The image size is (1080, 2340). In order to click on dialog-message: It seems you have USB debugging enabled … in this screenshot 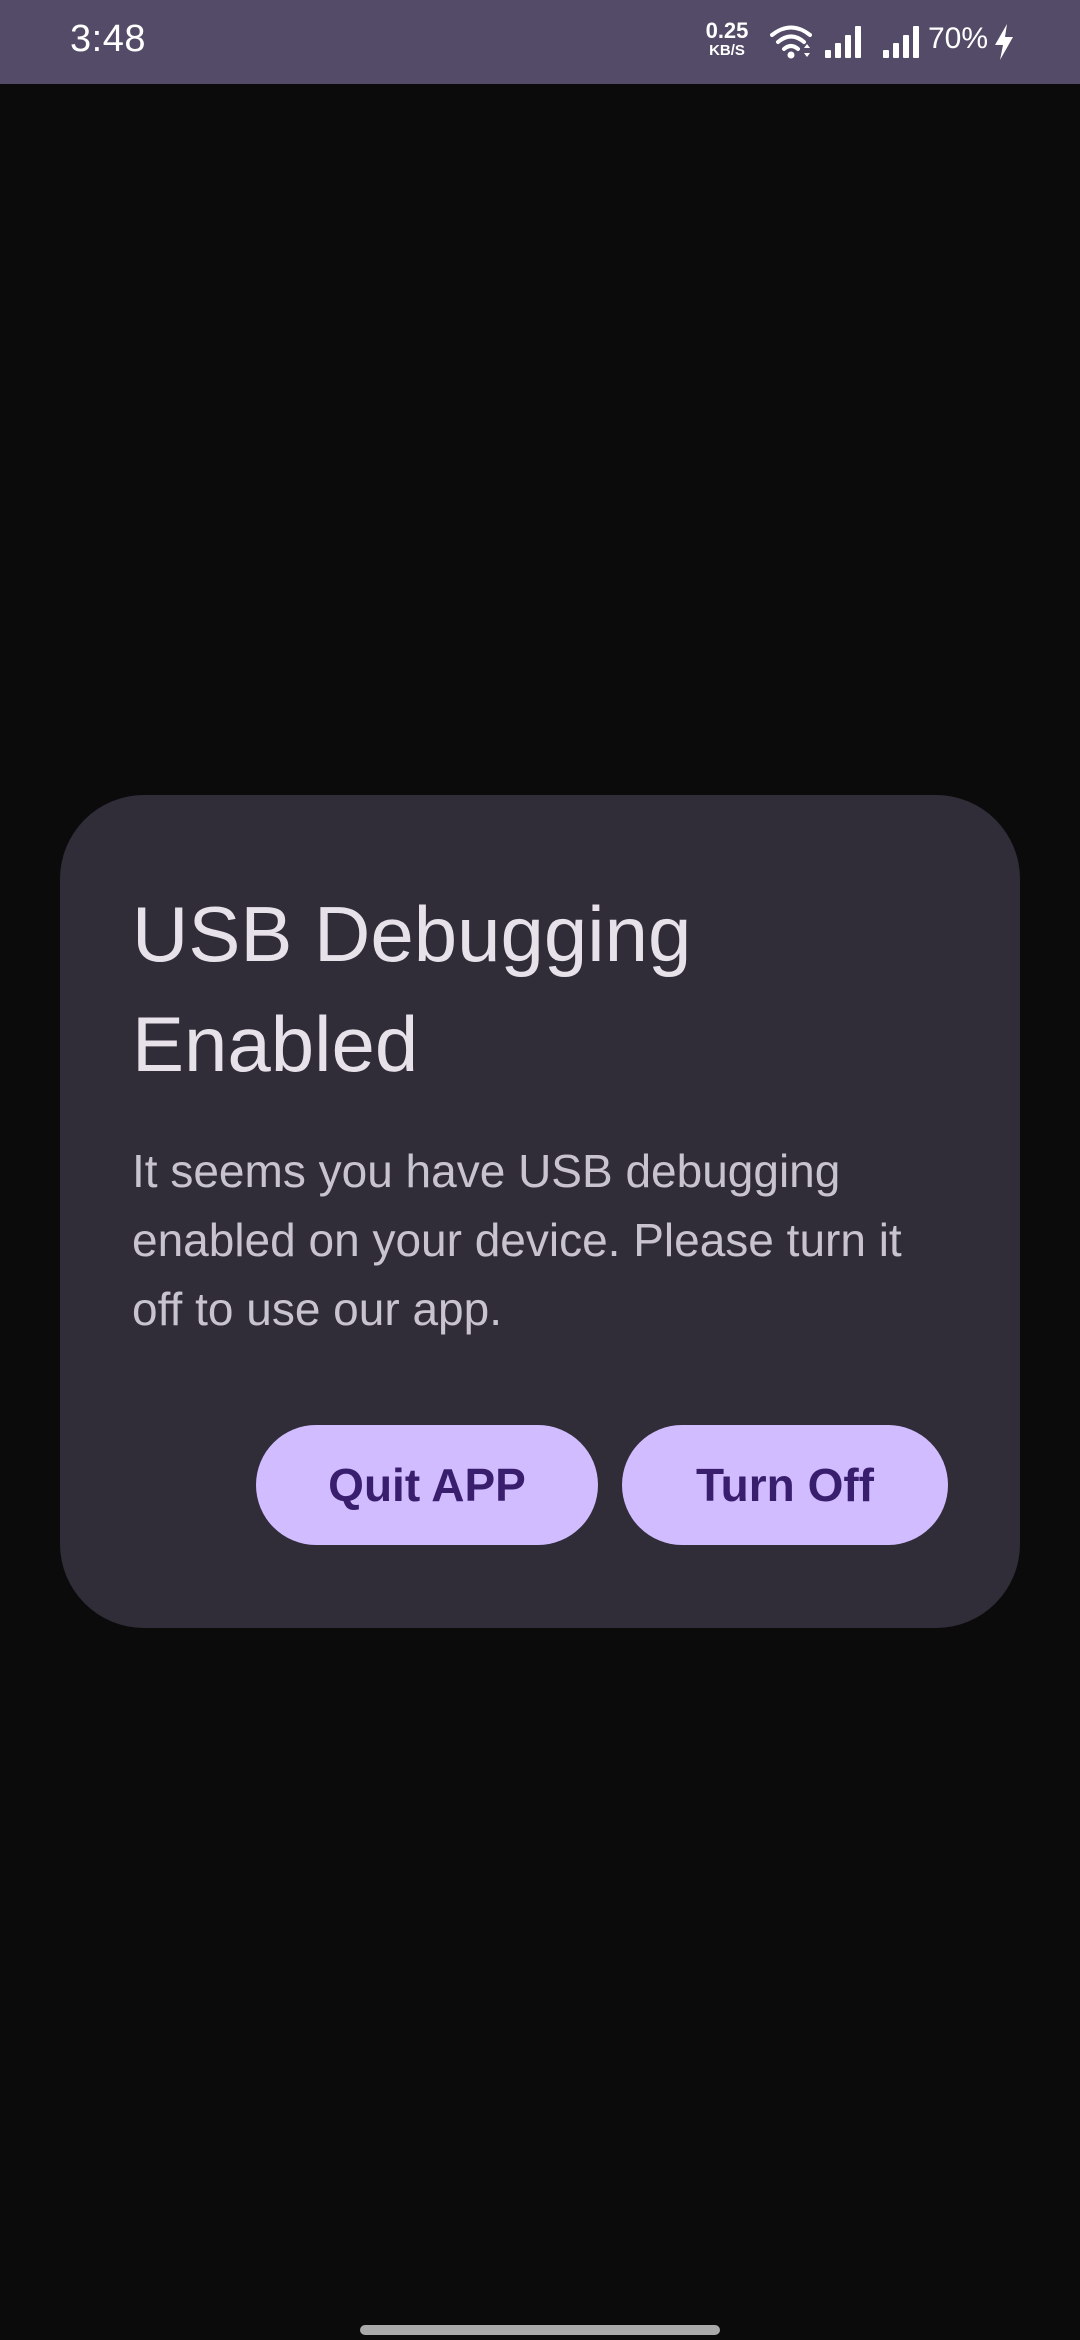, I will do `click(517, 1240)`.